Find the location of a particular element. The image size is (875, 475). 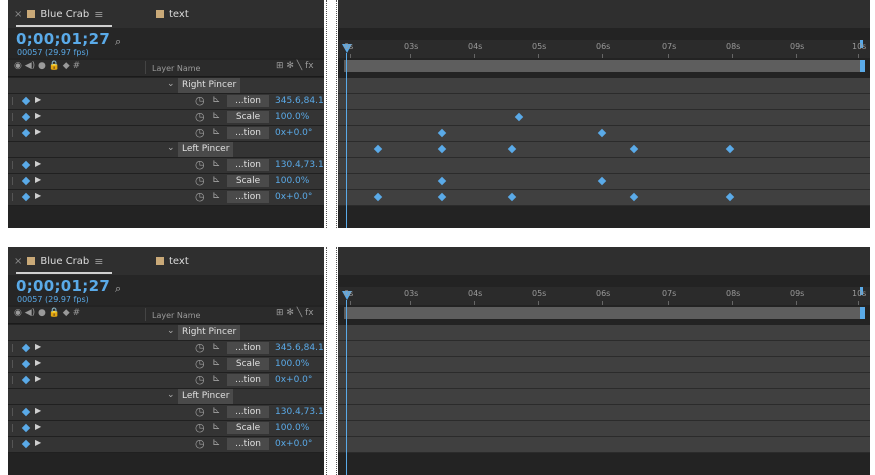

property-row: ▶ ◷ ⊾ ...tion 130.4,73.1 is located at coordinates (166, 166).